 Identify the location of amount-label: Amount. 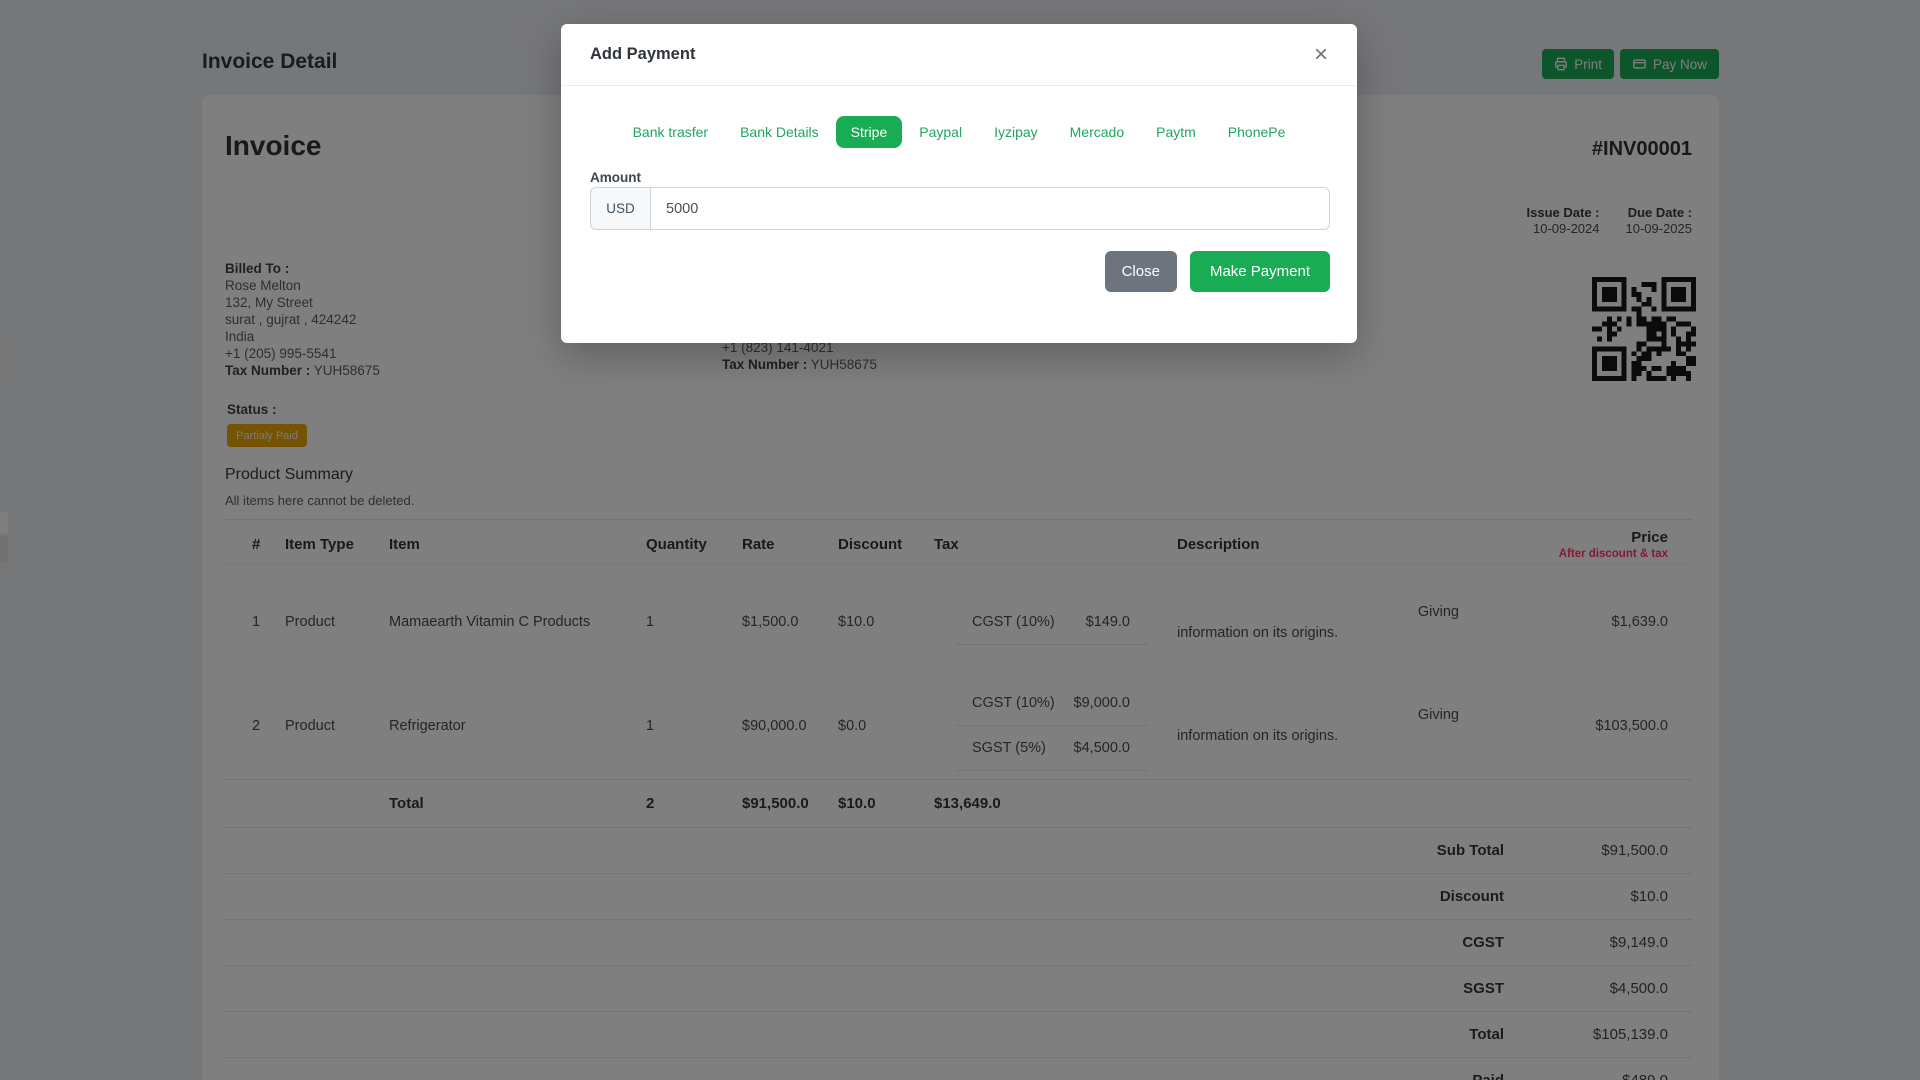
(615, 177).